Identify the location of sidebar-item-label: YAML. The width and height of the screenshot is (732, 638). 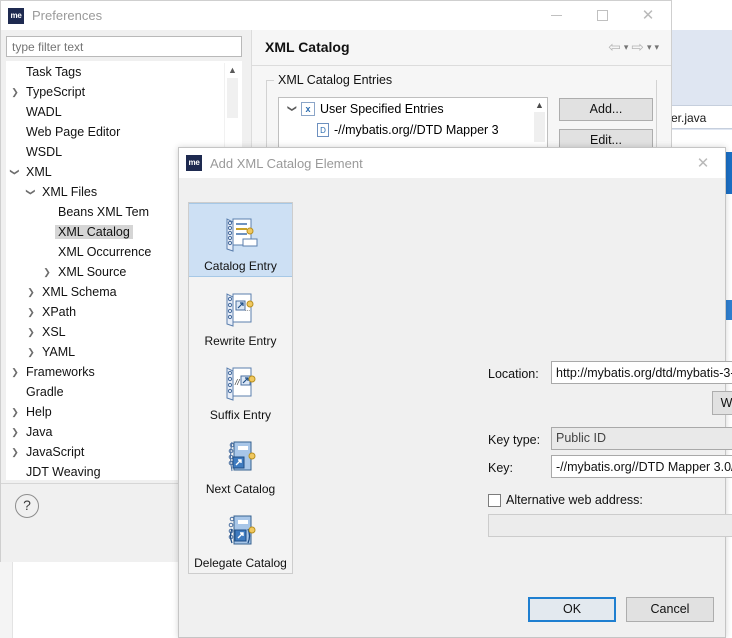
(59, 352).